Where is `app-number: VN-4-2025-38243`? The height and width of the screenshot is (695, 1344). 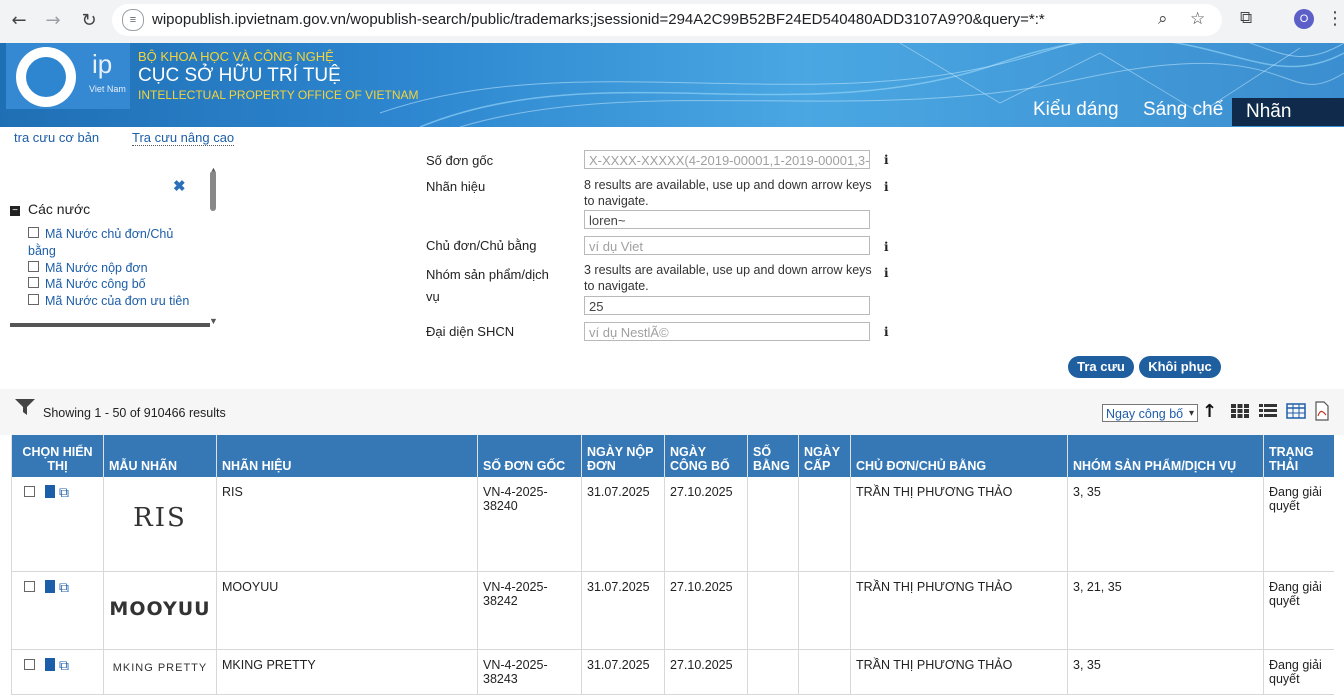 app-number: VN-4-2025-38243 is located at coordinates (529, 672).